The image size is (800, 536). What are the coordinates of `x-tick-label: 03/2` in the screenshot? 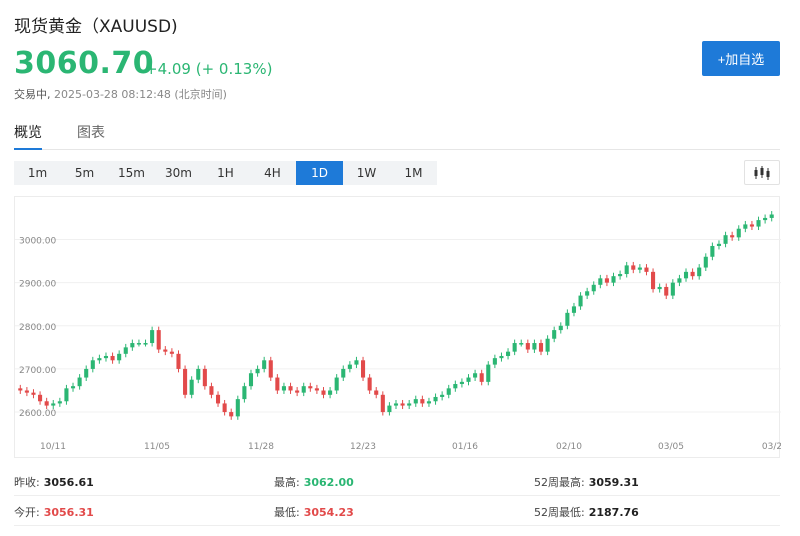 It's located at (771, 447).